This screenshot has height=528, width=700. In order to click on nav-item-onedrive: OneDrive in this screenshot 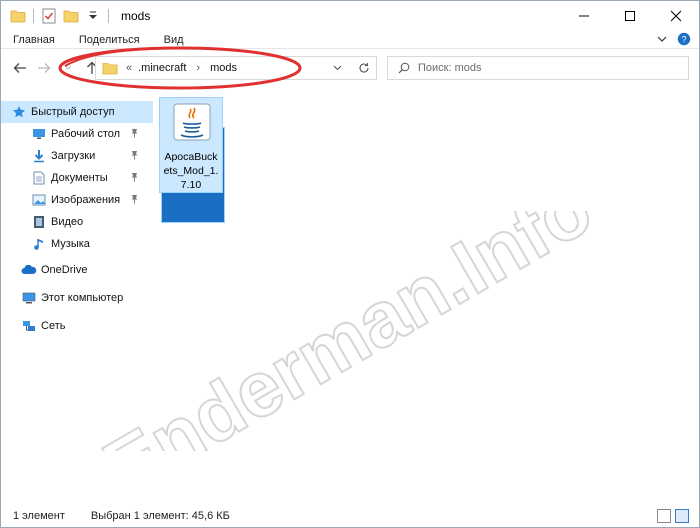, I will do `click(77, 270)`.